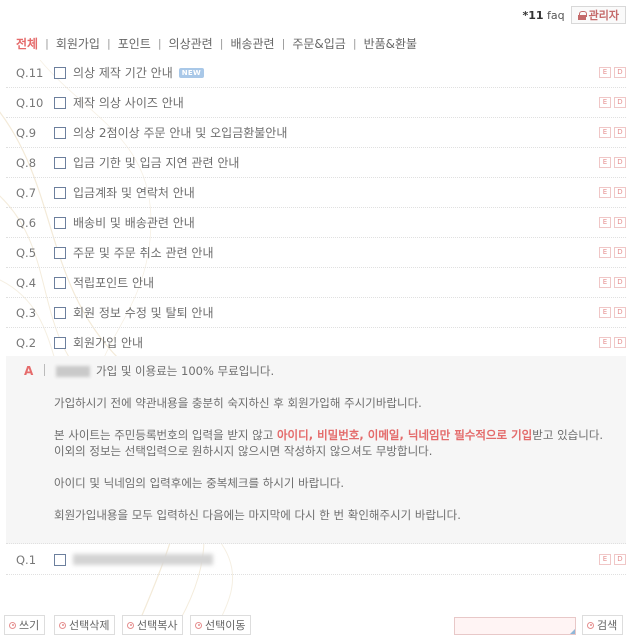 Image resolution: width=634 pixels, height=643 pixels. What do you see at coordinates (30, 72) in the screenshot?
I see `question-number: Q.11` at bounding box center [30, 72].